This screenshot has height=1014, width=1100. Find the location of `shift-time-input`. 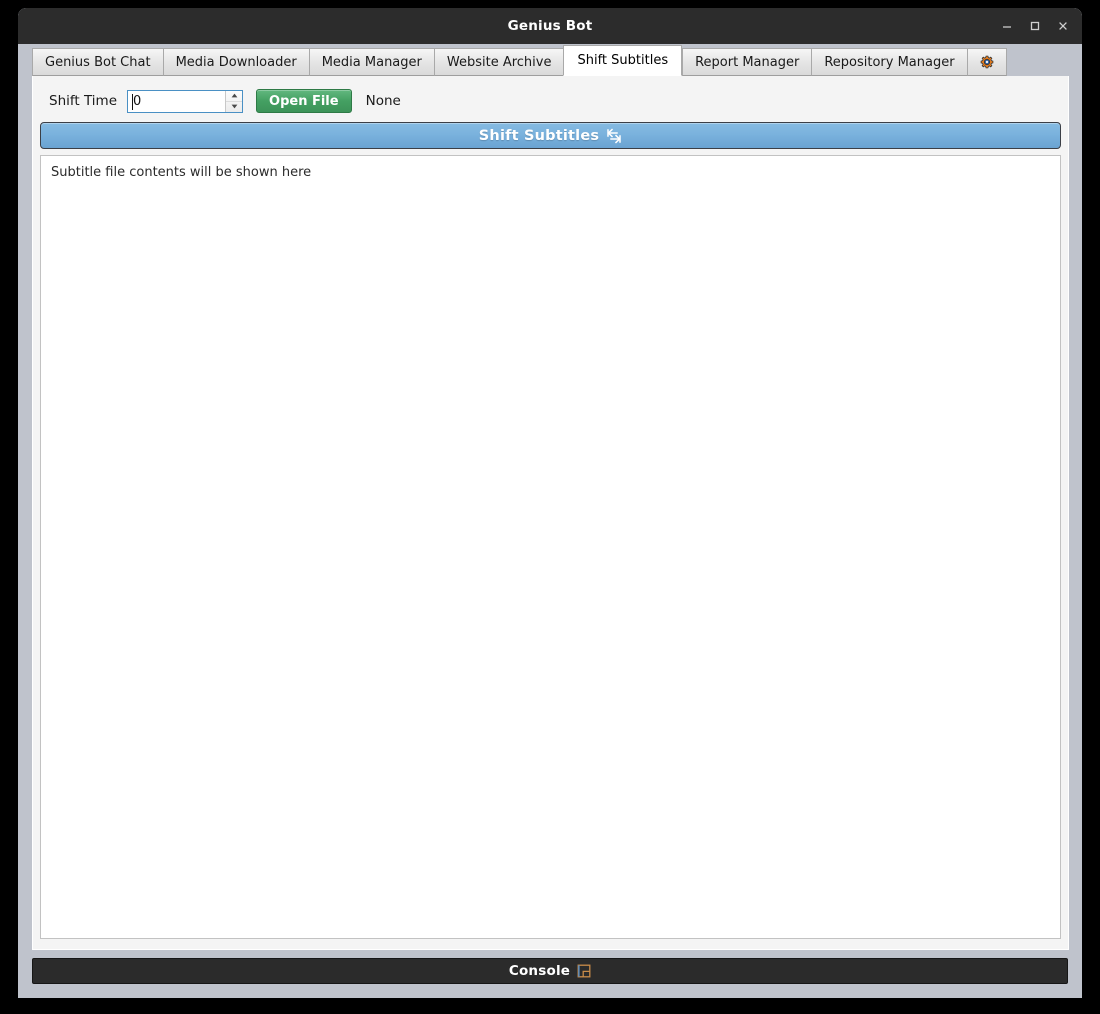

shift-time-input is located at coordinates (177, 101).